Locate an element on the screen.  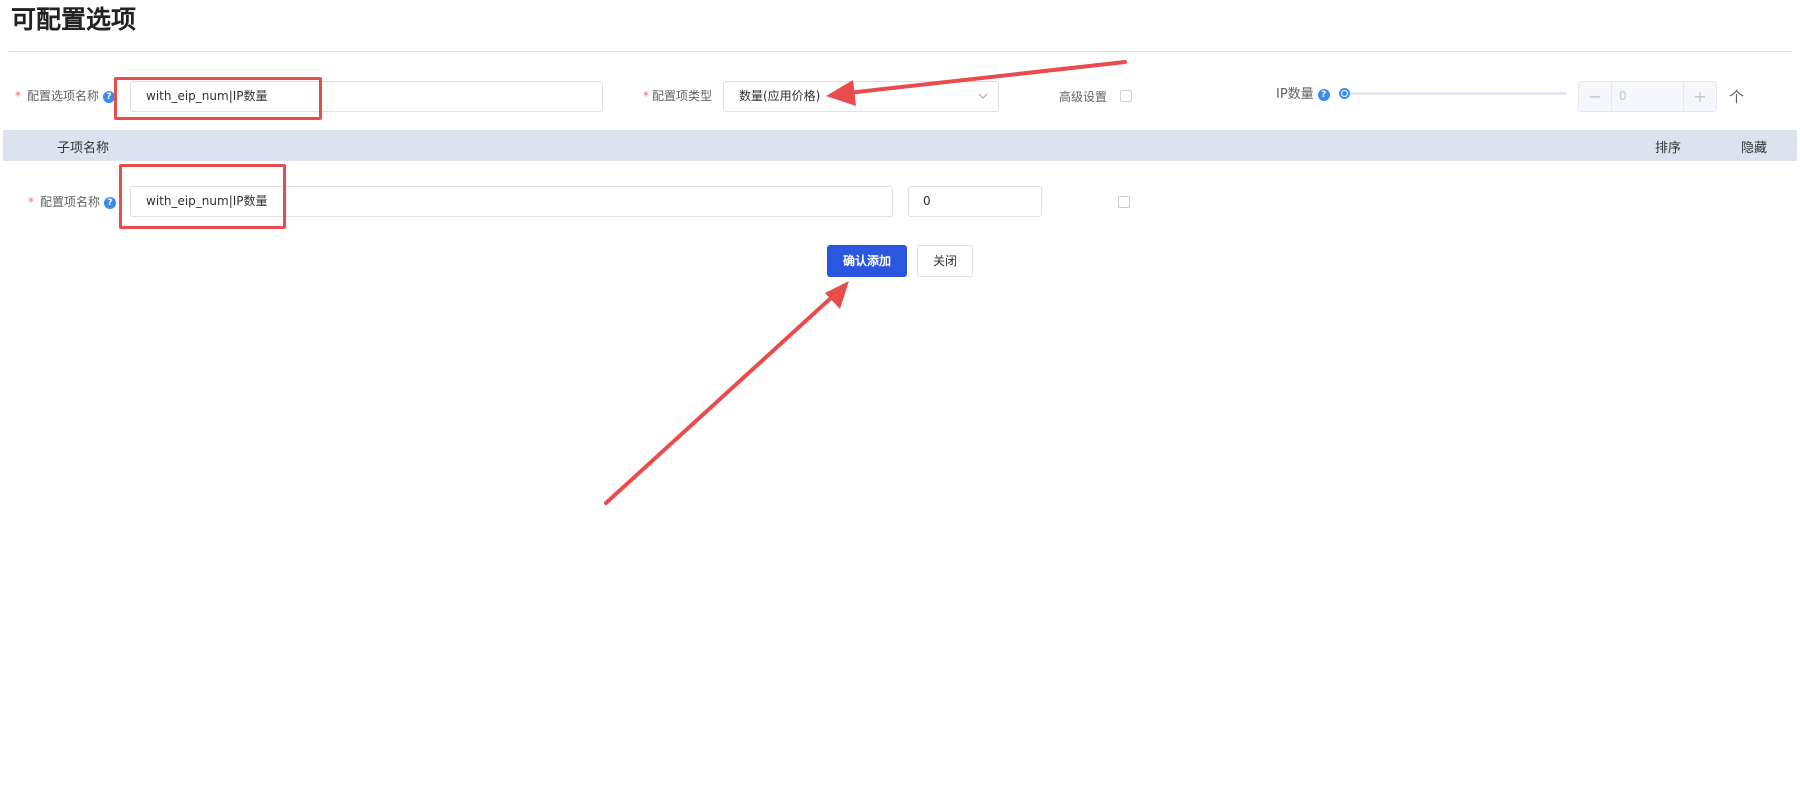
stepper-minus-button: − is located at coordinates (1595, 96).